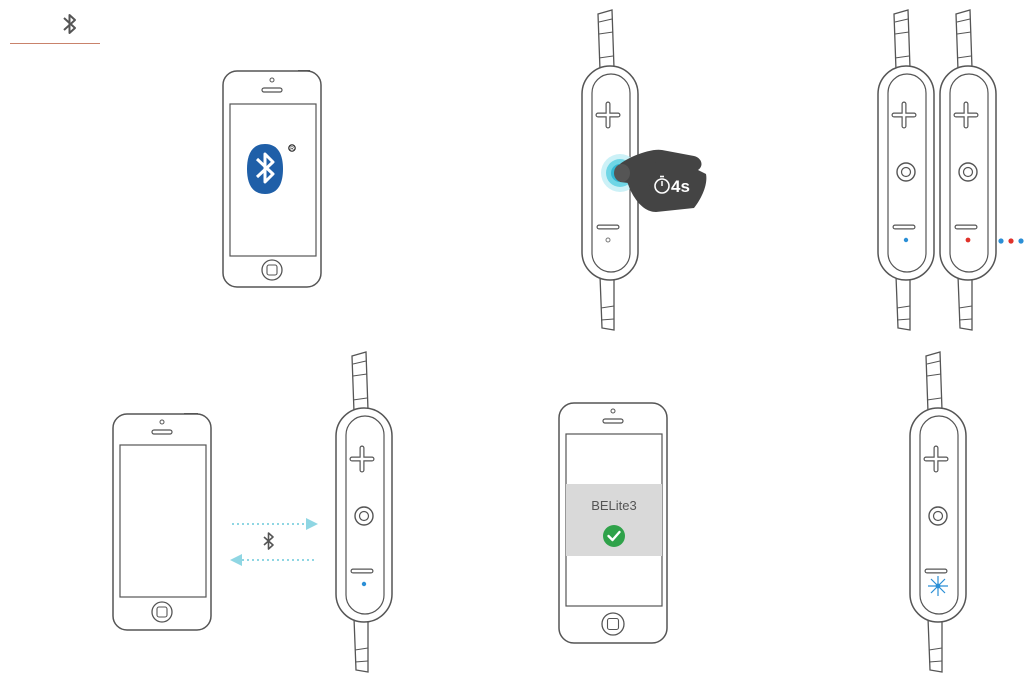 The image size is (1030, 675). I want to click on header-bluetooth-icon, so click(69, 24).